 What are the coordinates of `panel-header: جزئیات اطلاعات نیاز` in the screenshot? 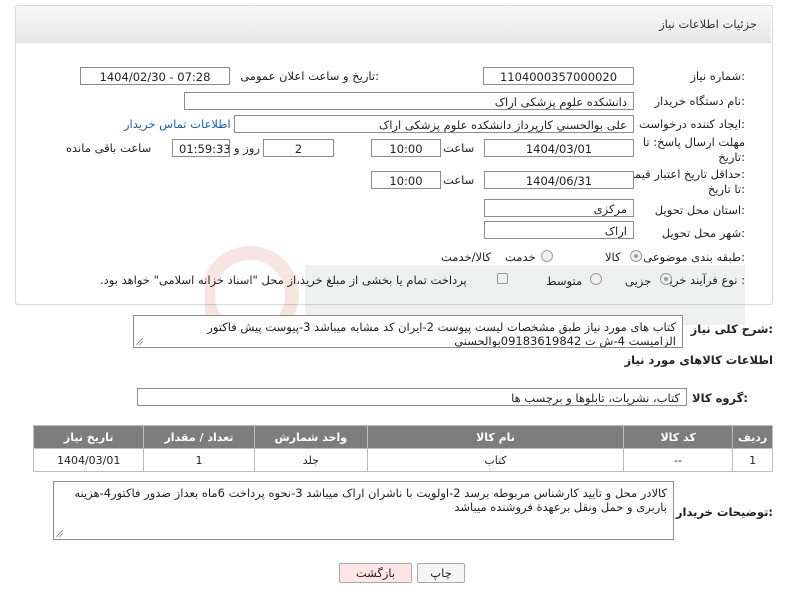 It's located at (393, 24).